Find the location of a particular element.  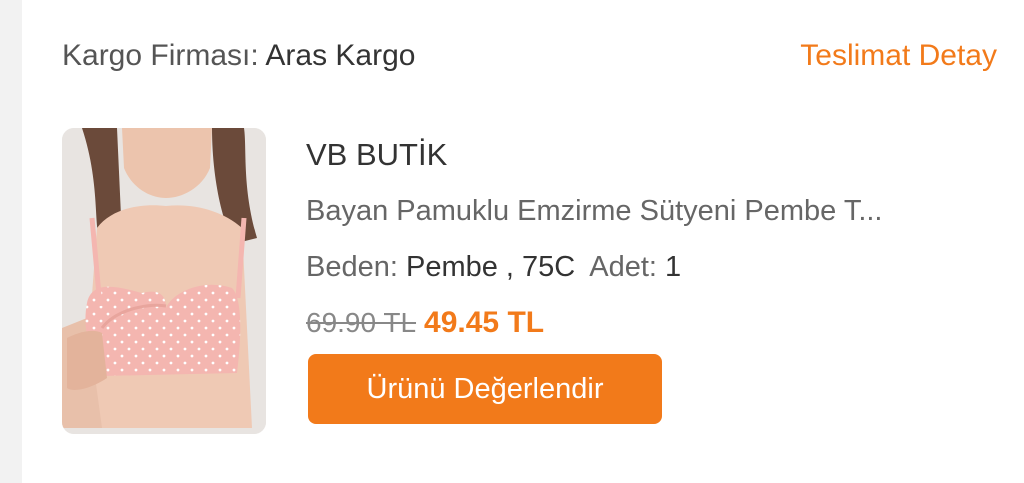

new-price: 49.45 TL is located at coordinates (484, 322).